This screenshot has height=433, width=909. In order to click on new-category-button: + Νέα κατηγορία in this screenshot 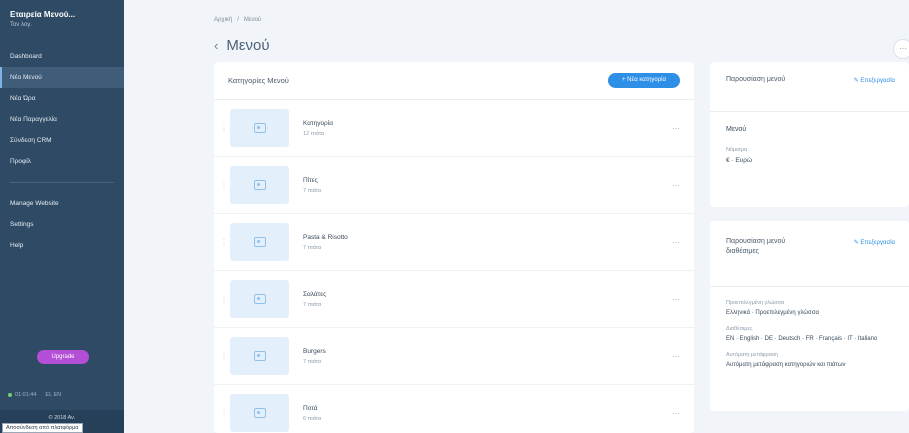, I will do `click(644, 80)`.